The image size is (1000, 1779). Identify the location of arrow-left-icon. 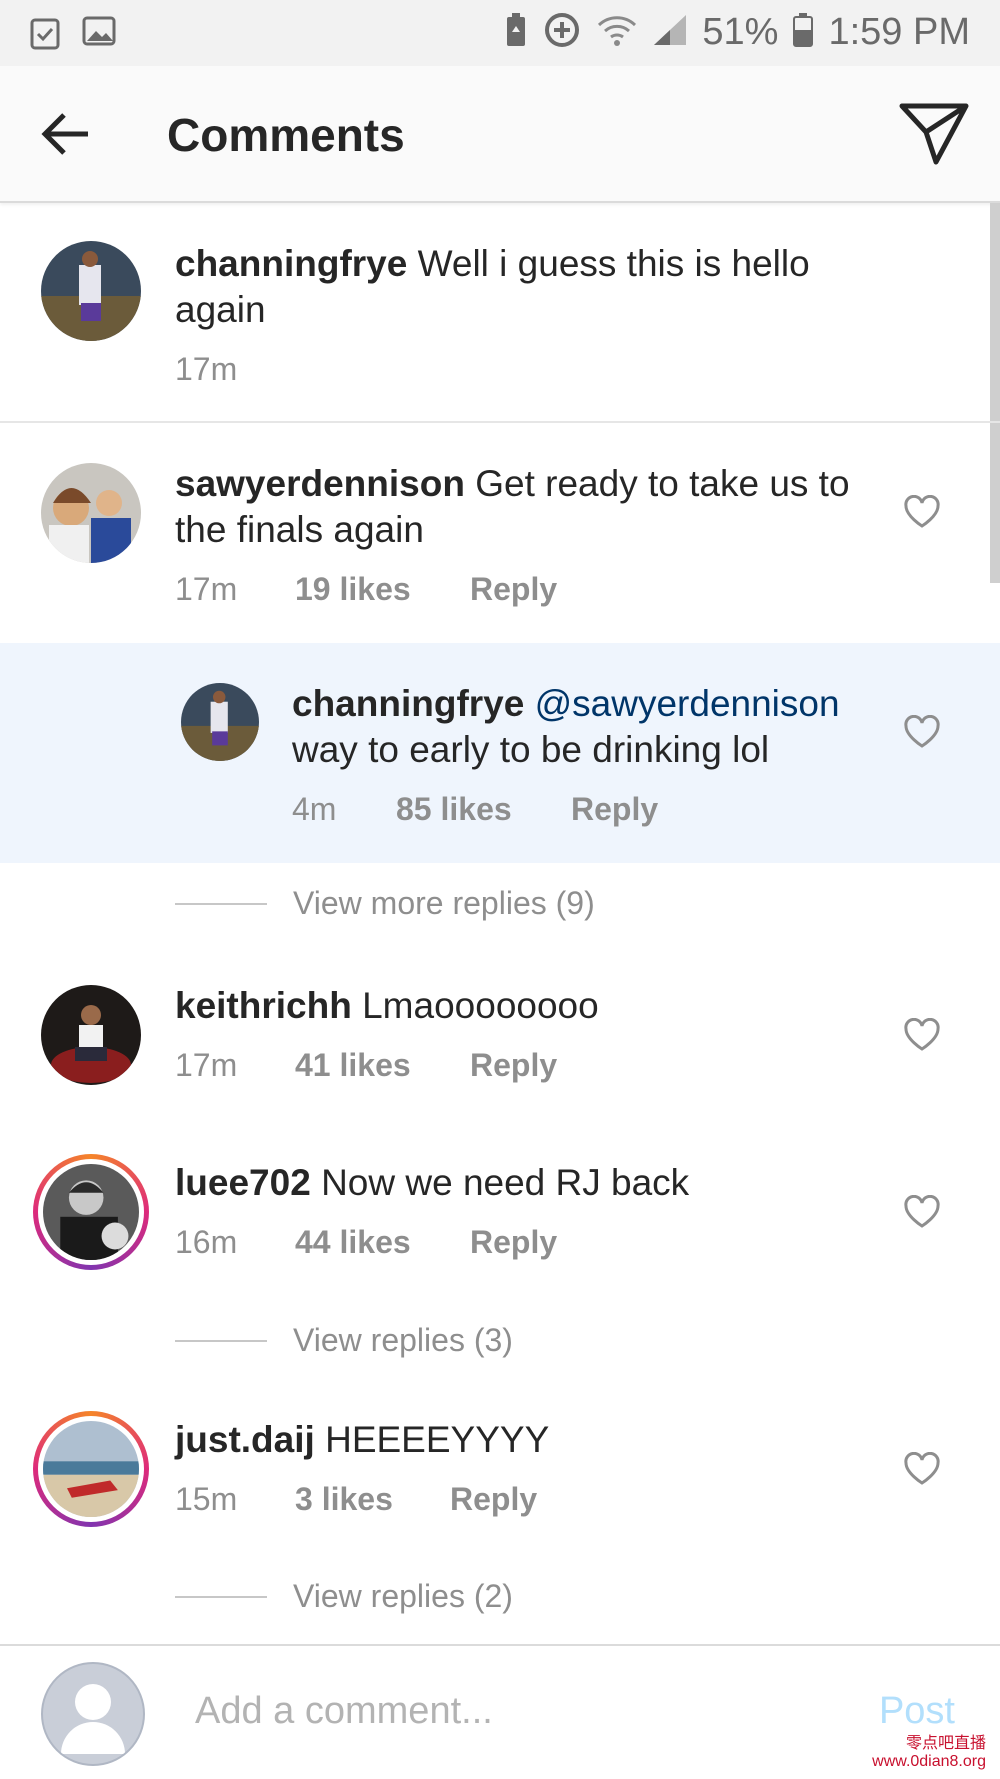
(64, 134).